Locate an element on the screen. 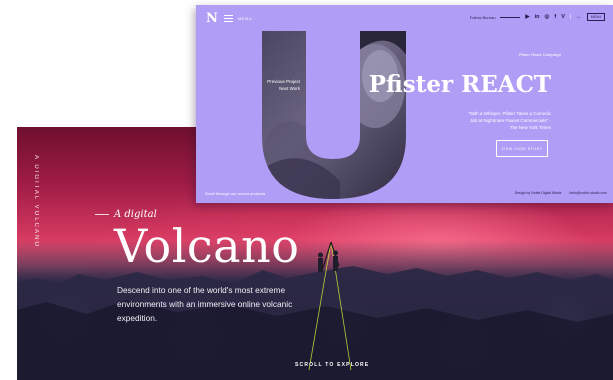 The width and height of the screenshot is (613, 380). hero-title: Volcano is located at coordinates (207, 246).